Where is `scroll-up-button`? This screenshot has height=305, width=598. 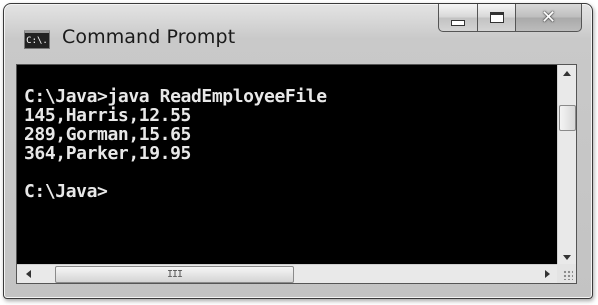 scroll-up-button is located at coordinates (567, 73).